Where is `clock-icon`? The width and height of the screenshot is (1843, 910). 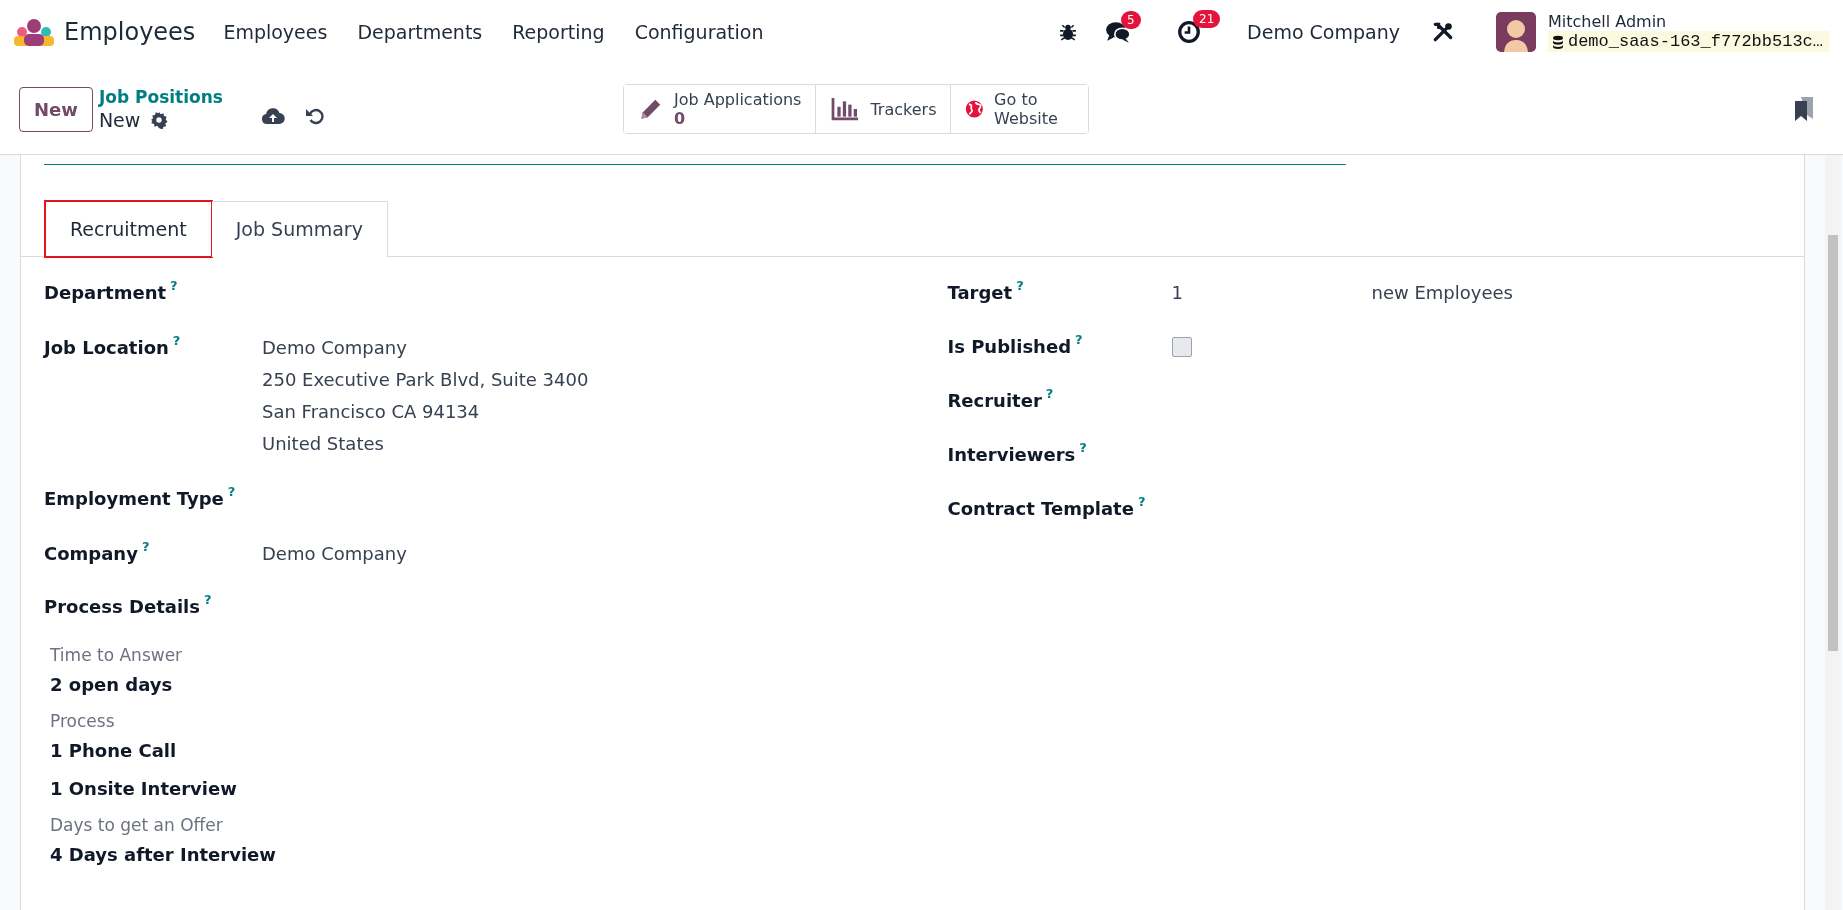 clock-icon is located at coordinates (1189, 32).